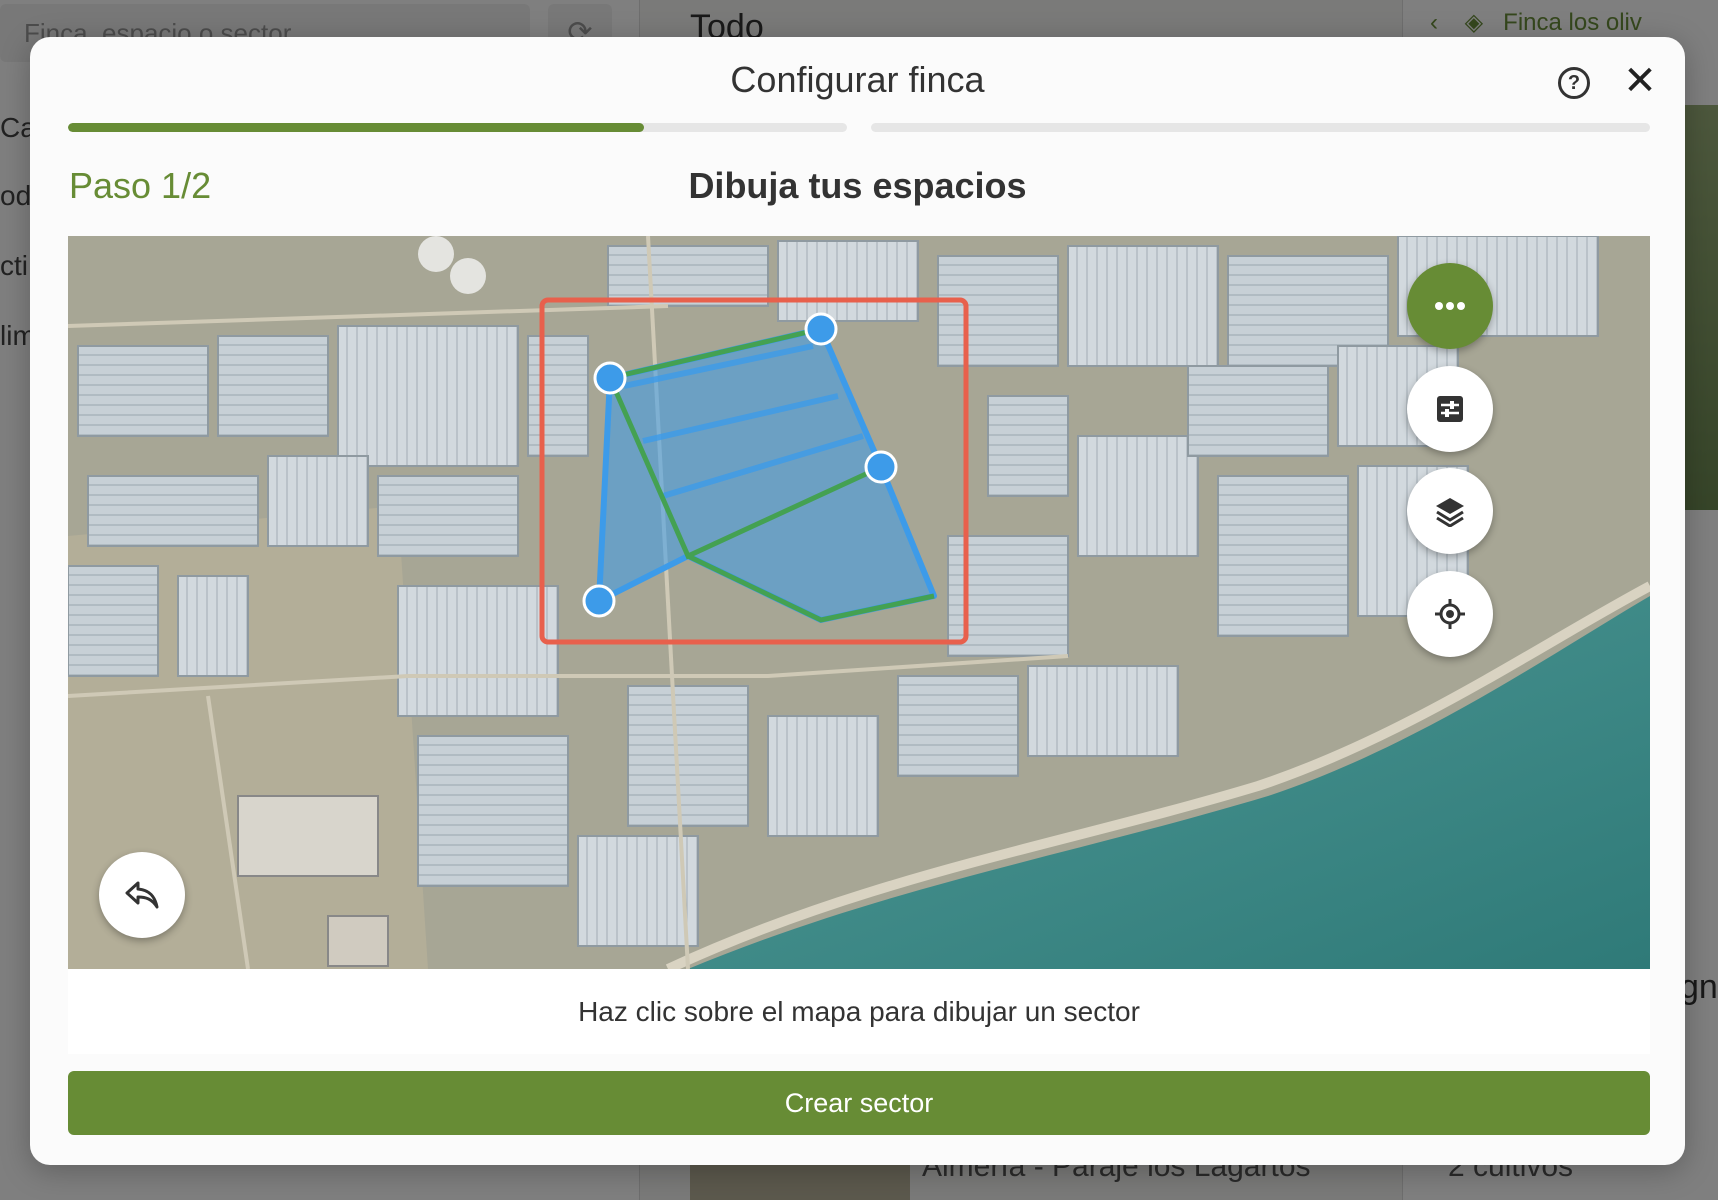 This screenshot has width=1718, height=1200. Describe the element at coordinates (1574, 83) in the screenshot. I see `help-icon: ?` at that location.